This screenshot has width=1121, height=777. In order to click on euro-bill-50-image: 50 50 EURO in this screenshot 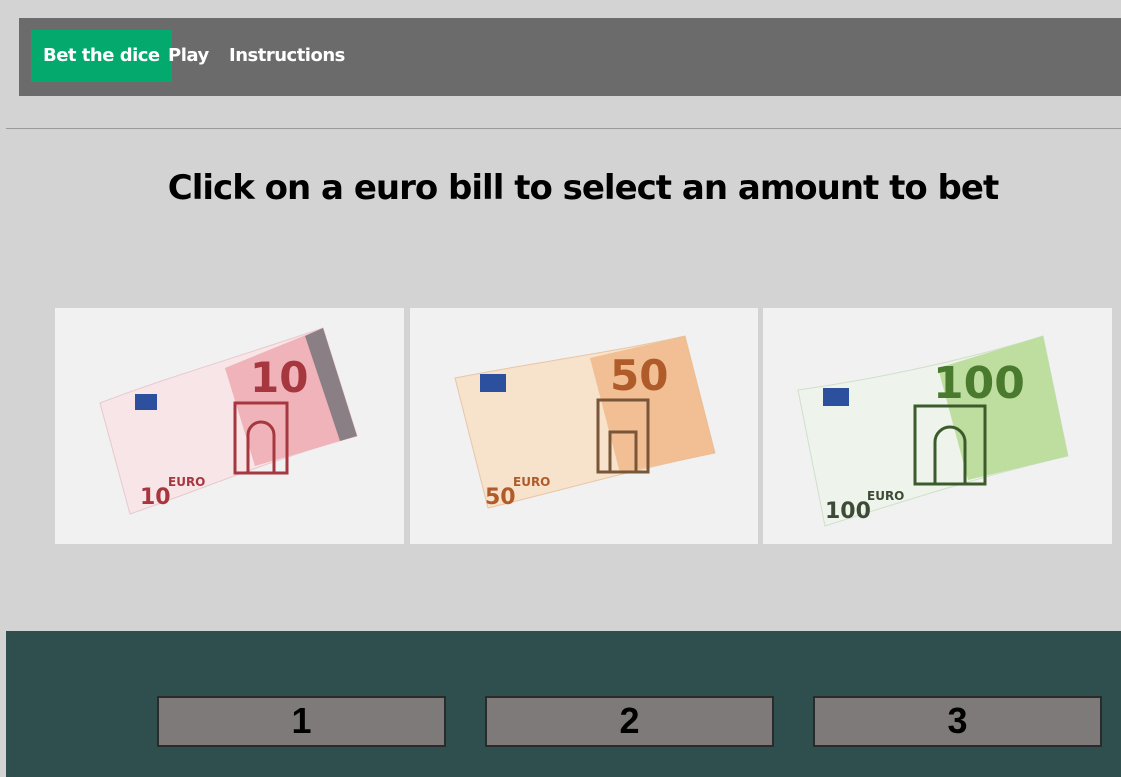, I will do `click(584, 426)`.